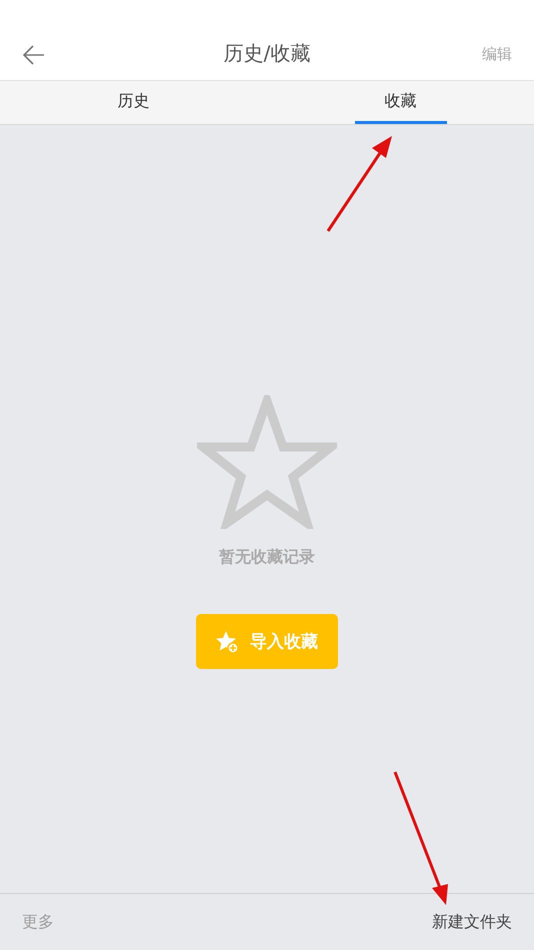  I want to click on star-plus-icon, so click(228, 642).